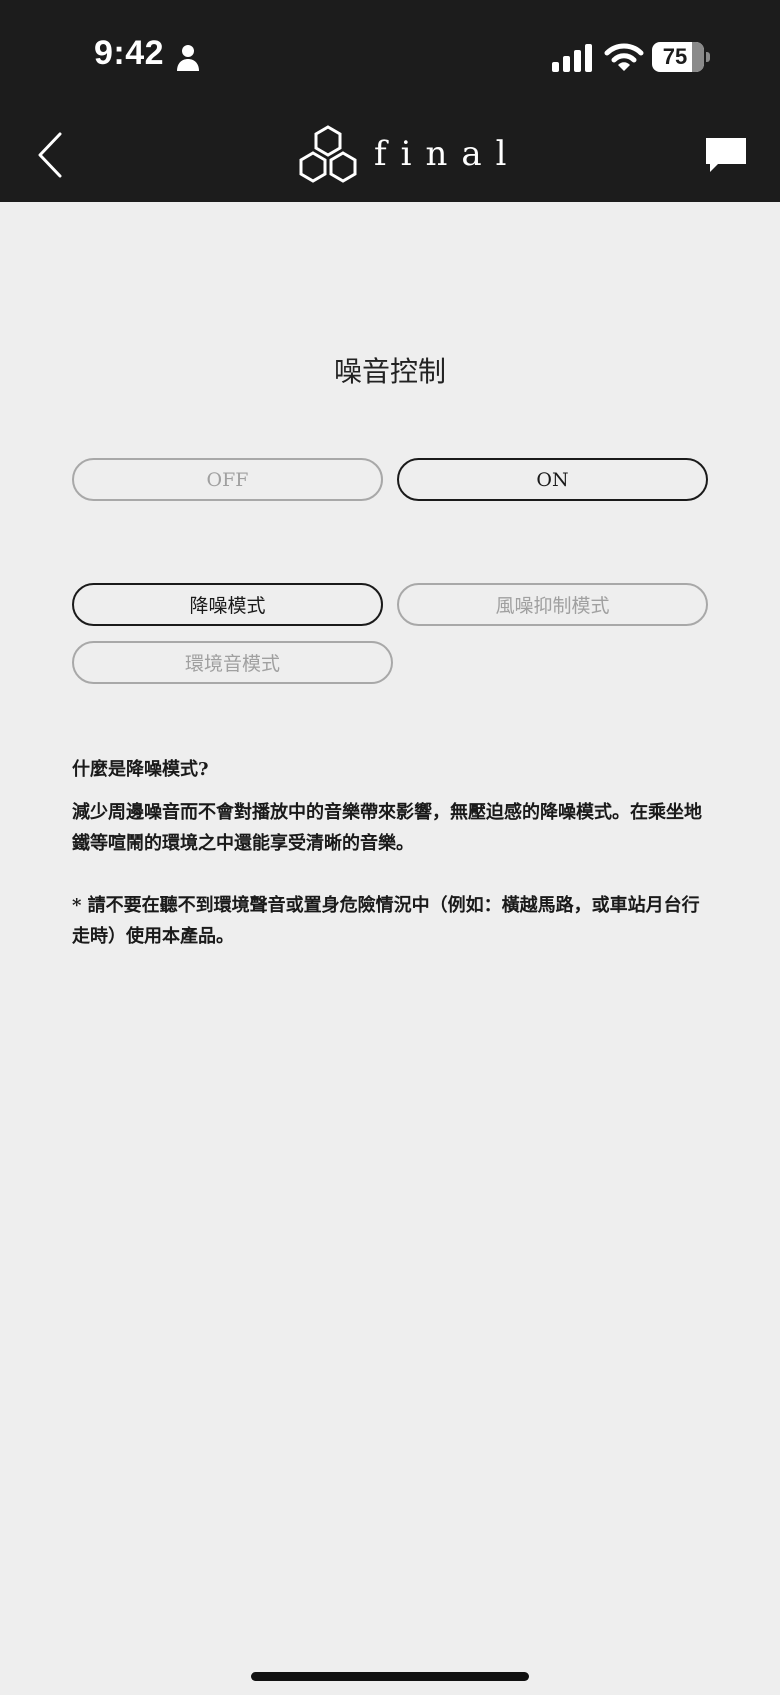 This screenshot has width=780, height=1695. I want to click on battery-nub, so click(708, 57).